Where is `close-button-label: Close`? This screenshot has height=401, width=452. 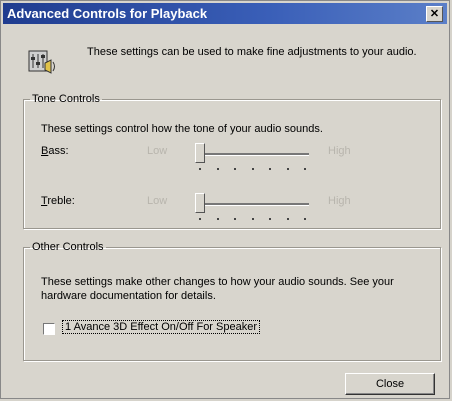 close-button-label: Close is located at coordinates (390, 384).